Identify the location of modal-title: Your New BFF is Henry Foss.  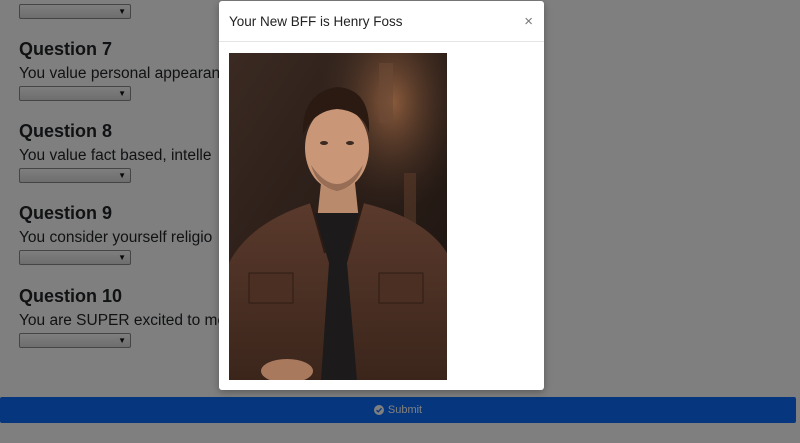
(316, 21).